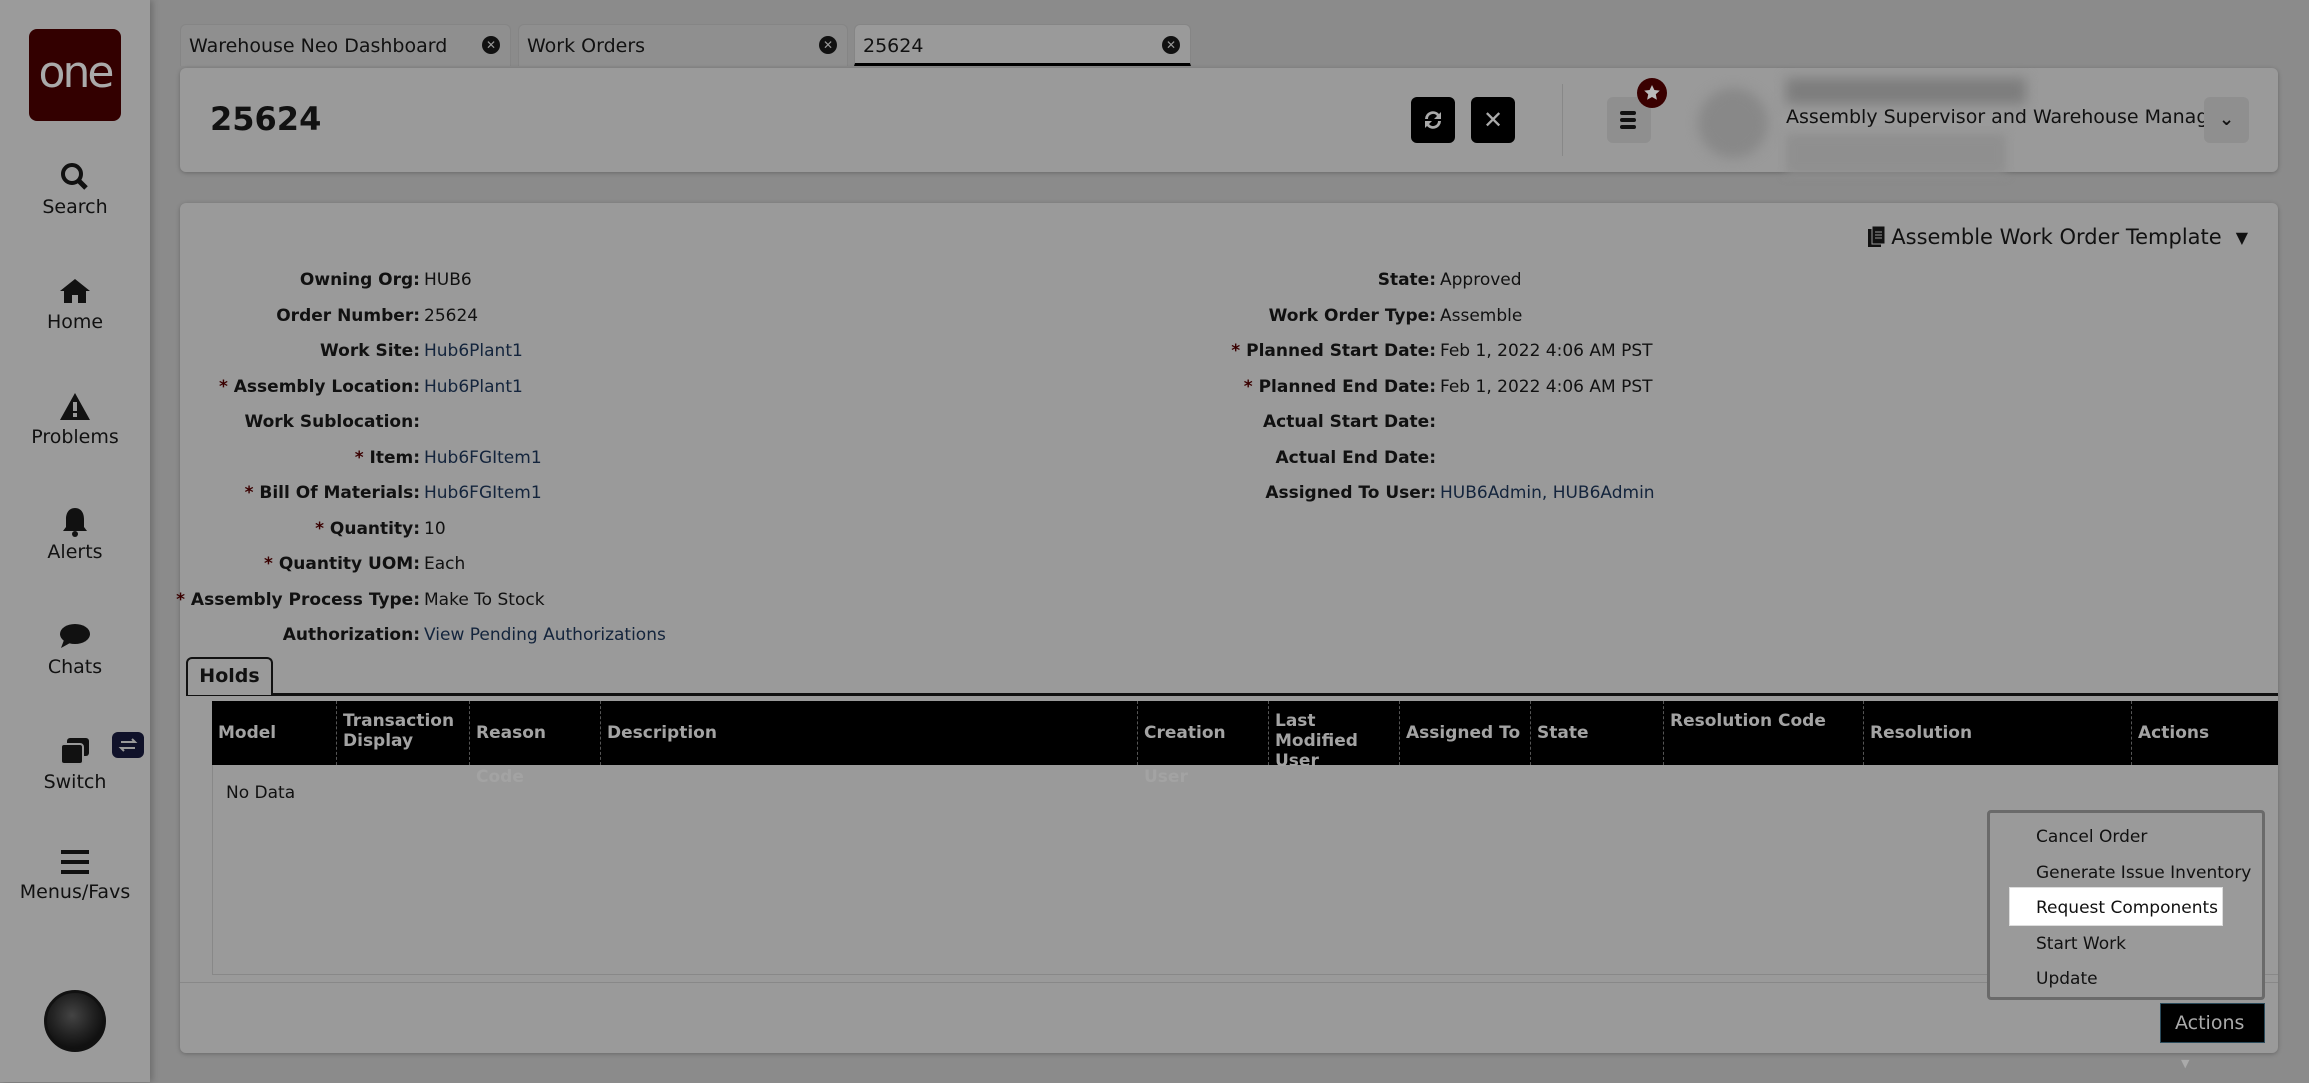 Image resolution: width=2309 pixels, height=1083 pixels. What do you see at coordinates (1997, 733) in the screenshot?
I see `column-header-resolution: Resolution` at bounding box center [1997, 733].